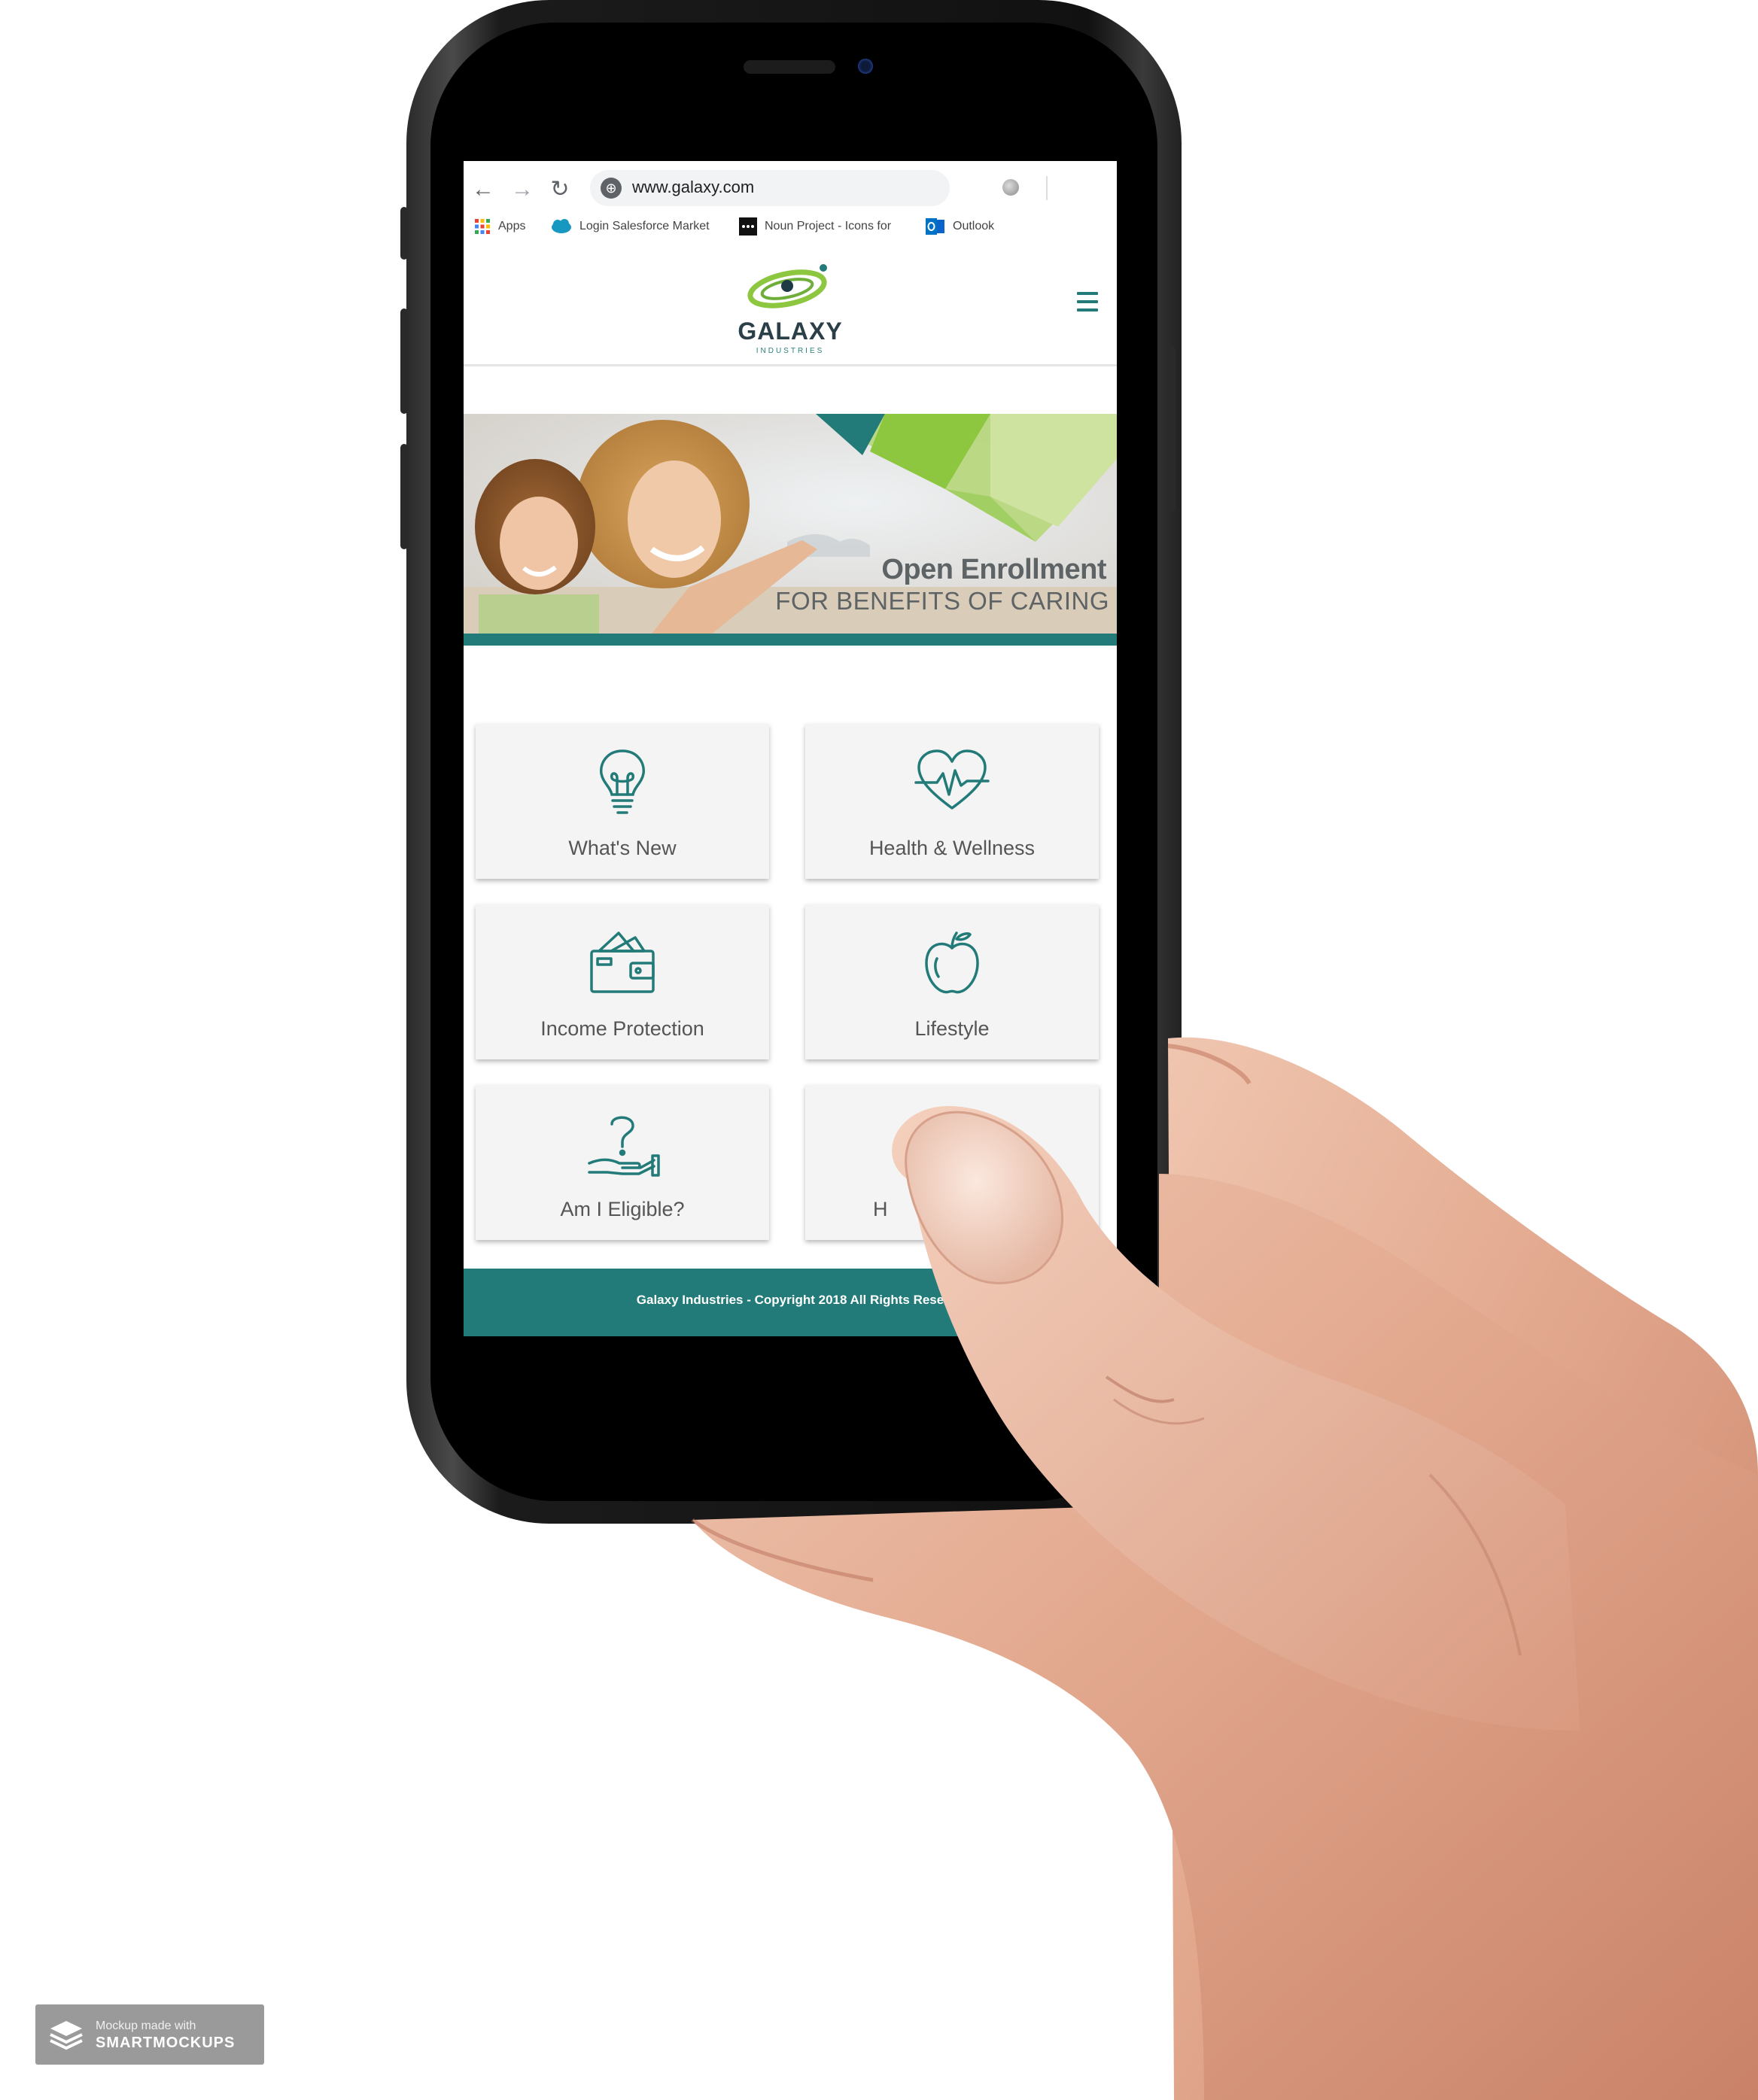 This screenshot has height=2100, width=1758. I want to click on layers-icon, so click(66, 2035).